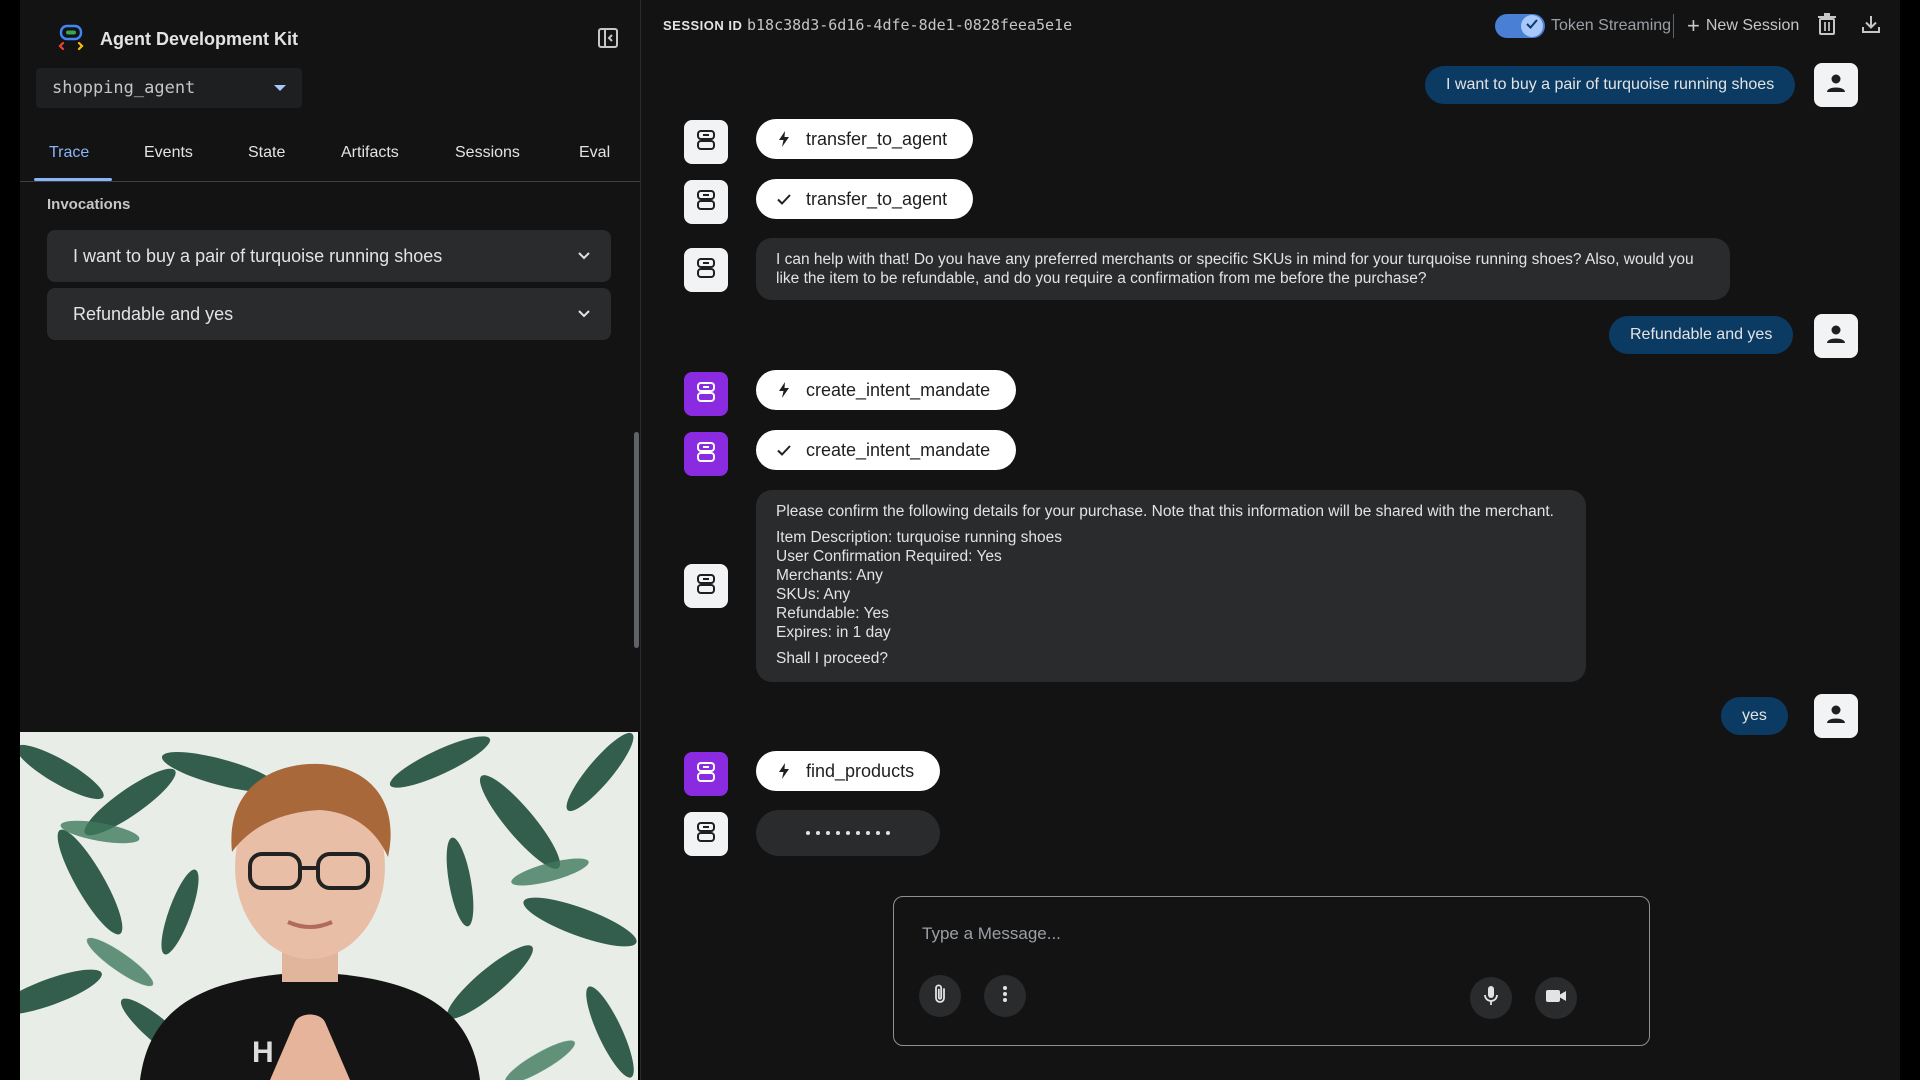  What do you see at coordinates (877, 138) in the screenshot?
I see `function-name: transfer_to_agent` at bounding box center [877, 138].